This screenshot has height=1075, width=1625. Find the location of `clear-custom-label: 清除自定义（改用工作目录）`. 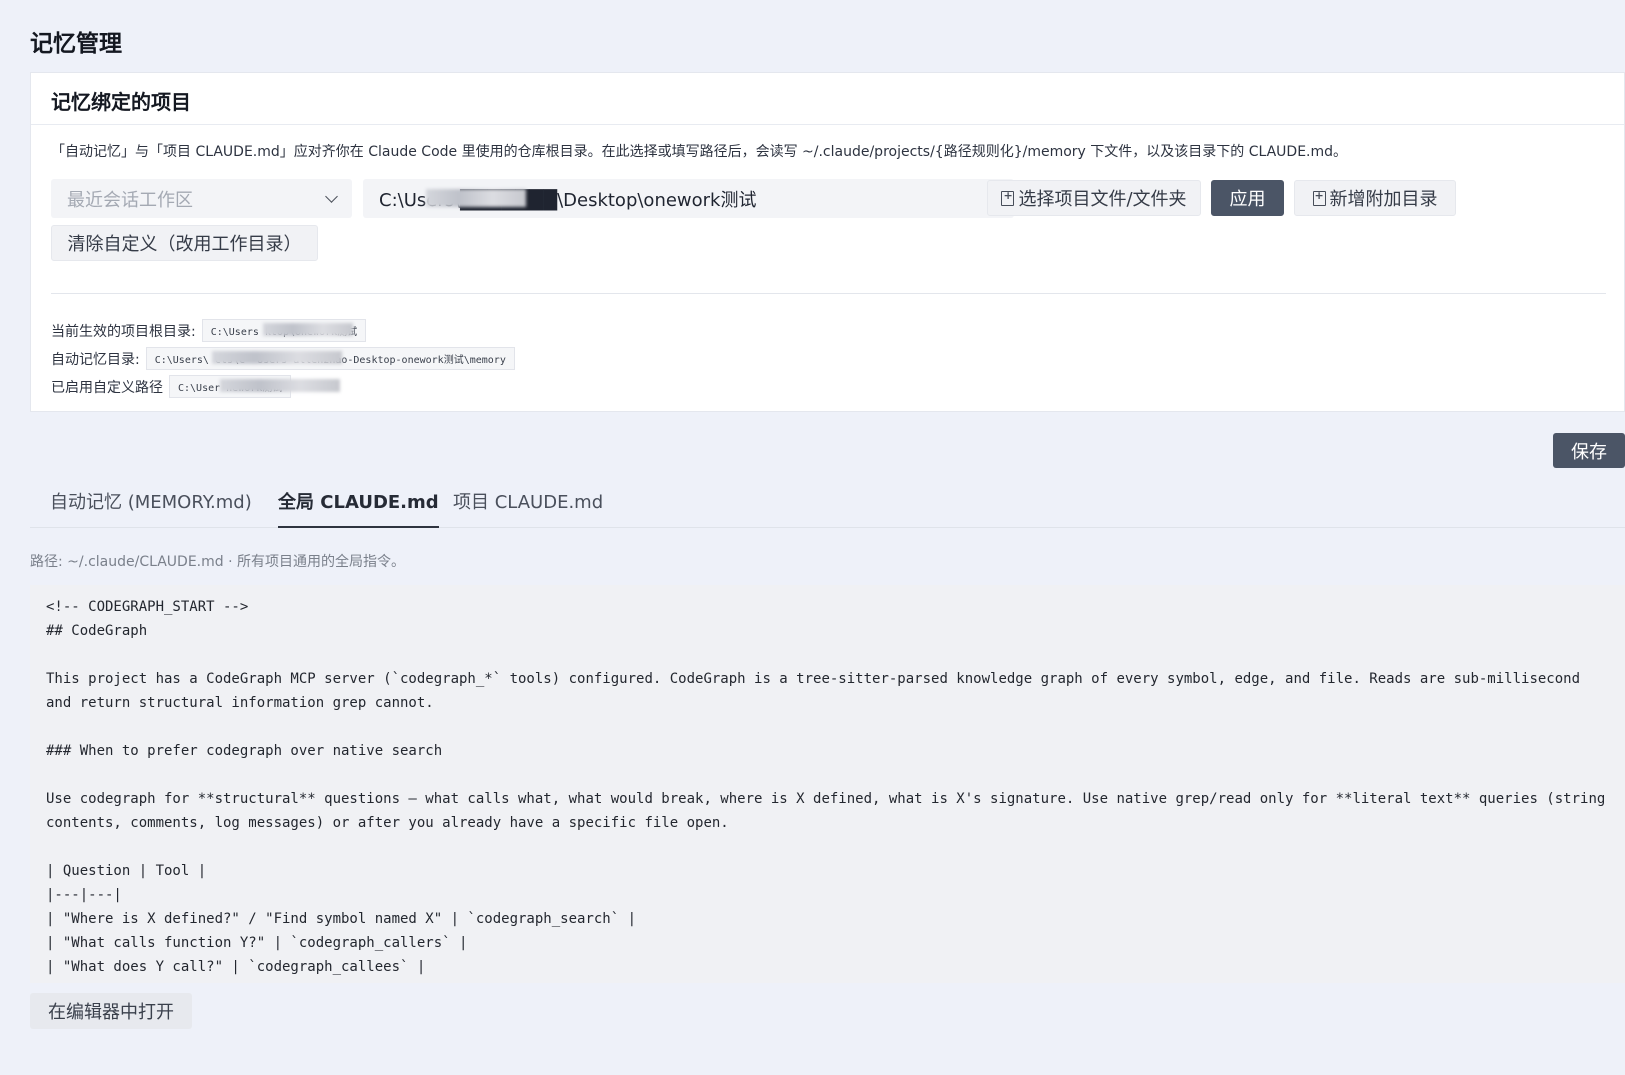

clear-custom-label: 清除自定义（改用工作目录） is located at coordinates (184, 244).